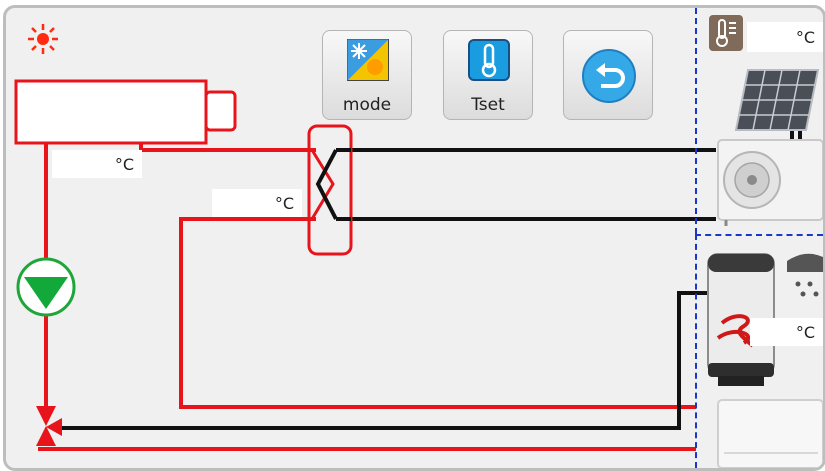 This screenshot has width=825, height=471. I want to click on mode-button: mode, so click(367, 75).